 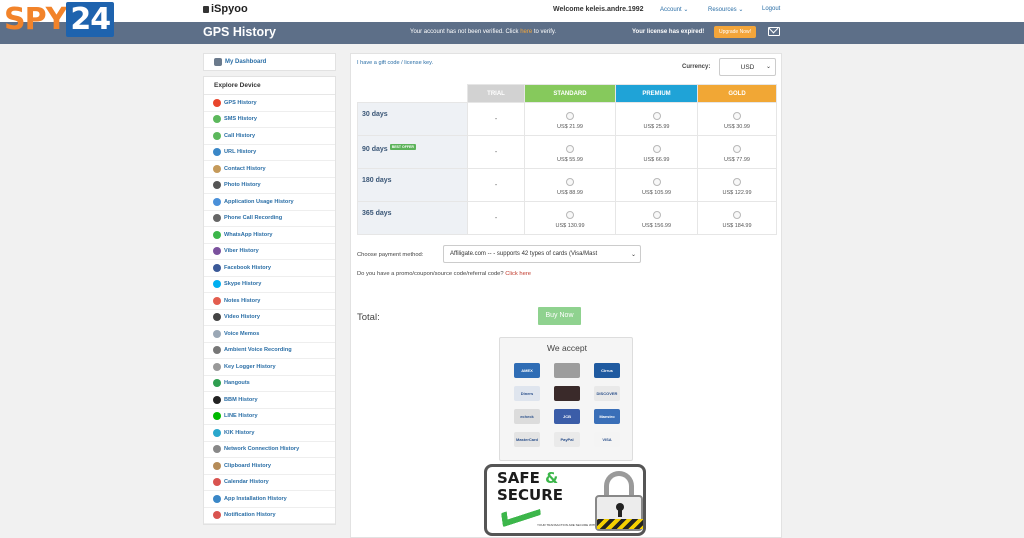 What do you see at coordinates (526, 32) in the screenshot?
I see `verify-link: here` at bounding box center [526, 32].